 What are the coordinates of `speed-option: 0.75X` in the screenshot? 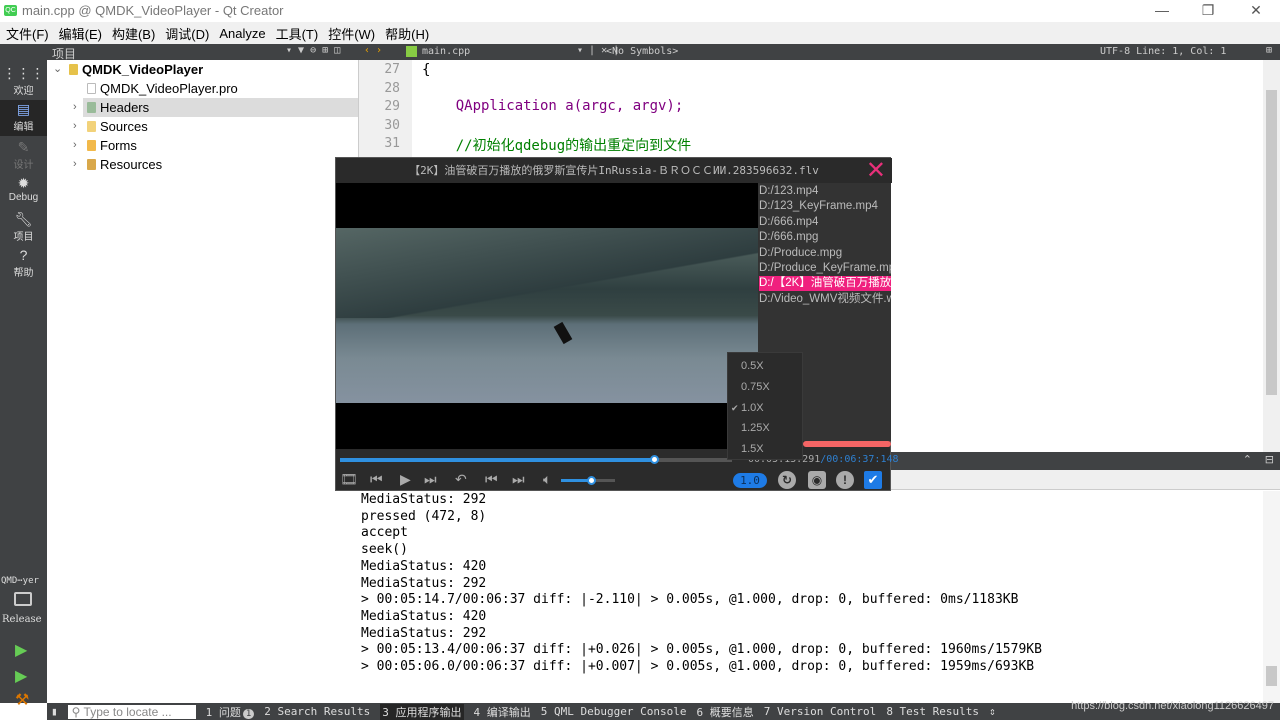 It's located at (755, 387).